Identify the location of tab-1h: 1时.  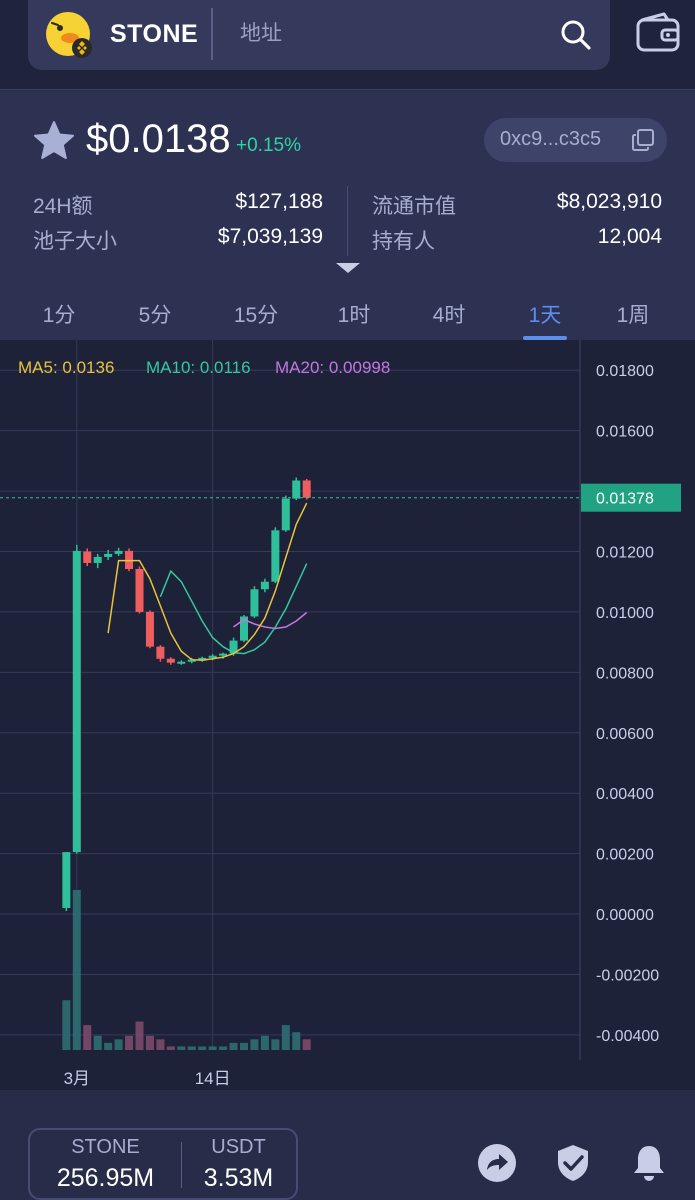
(354, 314).